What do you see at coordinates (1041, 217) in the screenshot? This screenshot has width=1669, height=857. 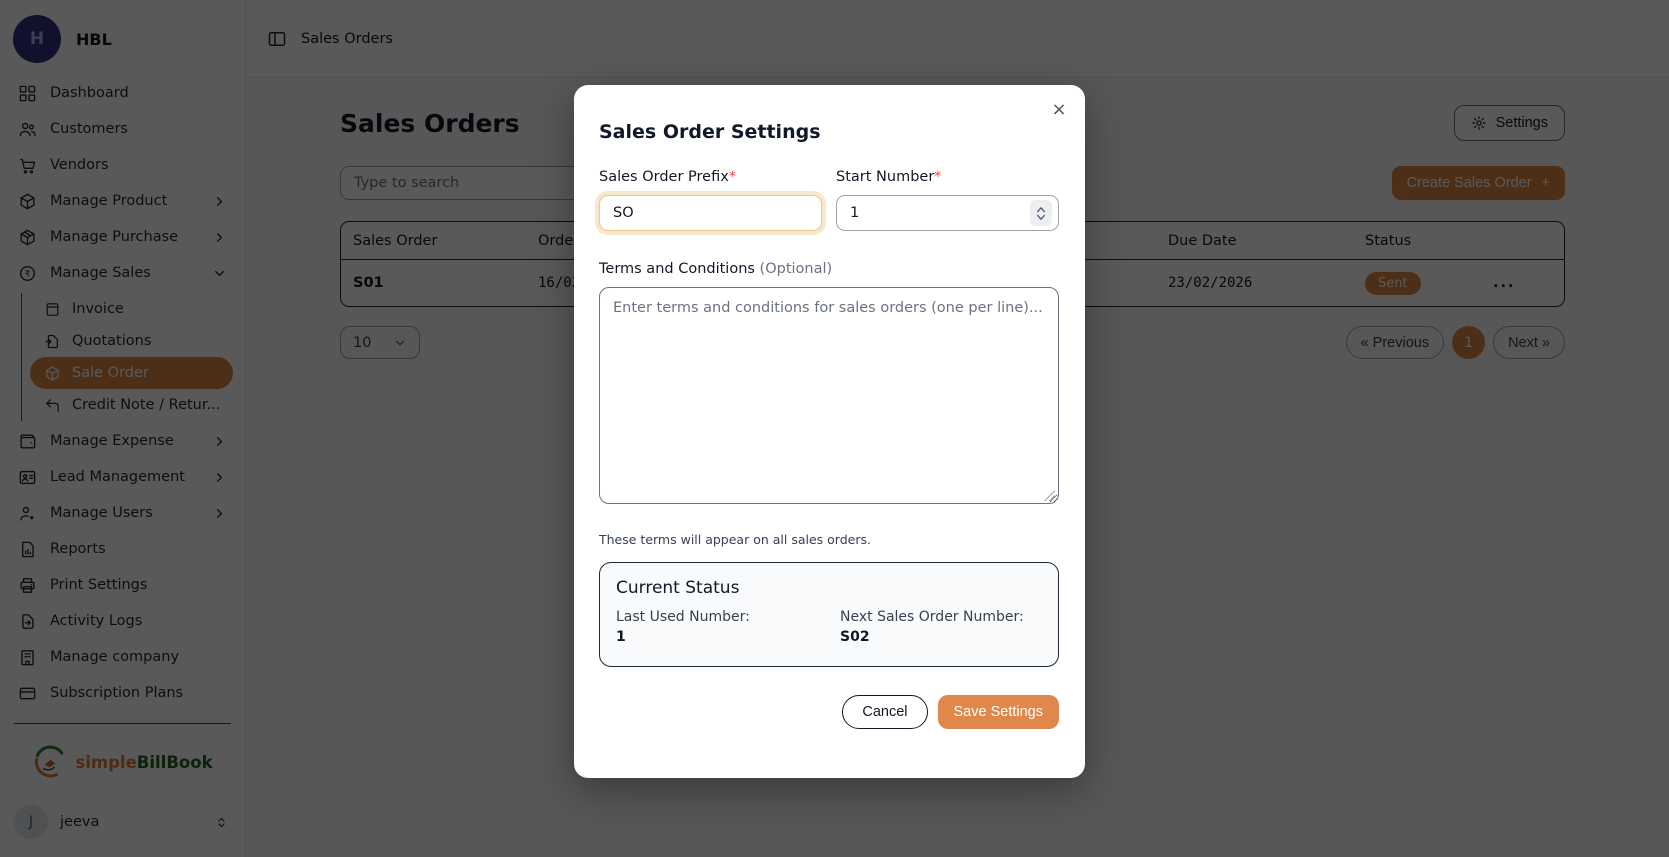 I see `chevron-down-icon` at bounding box center [1041, 217].